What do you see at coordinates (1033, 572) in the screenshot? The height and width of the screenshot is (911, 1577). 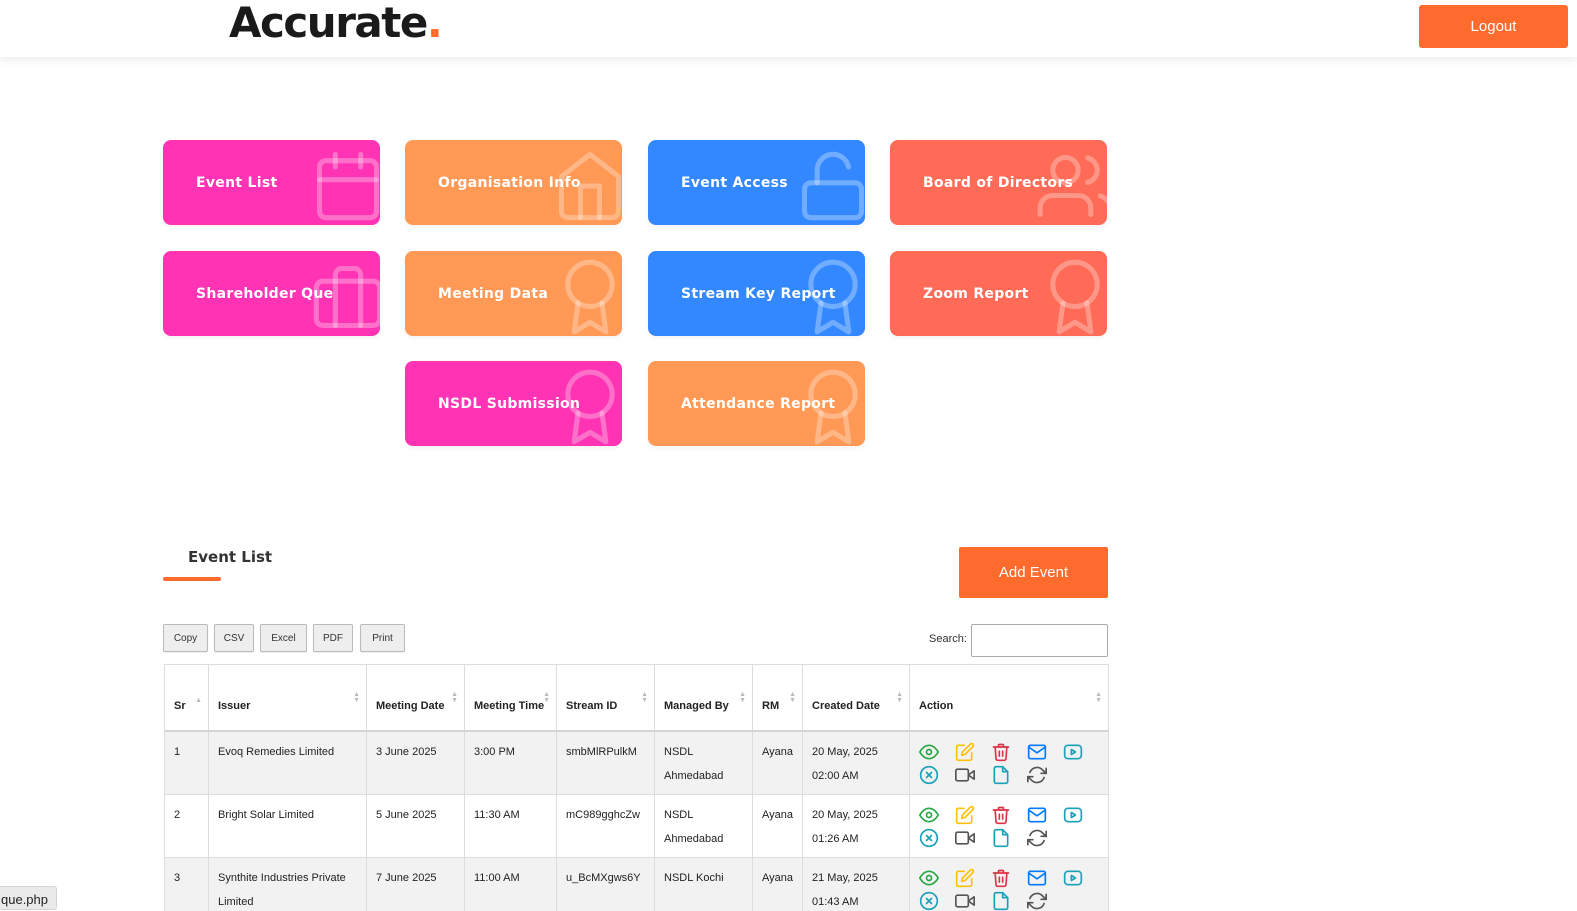 I see `add-event-button: Add Event` at bounding box center [1033, 572].